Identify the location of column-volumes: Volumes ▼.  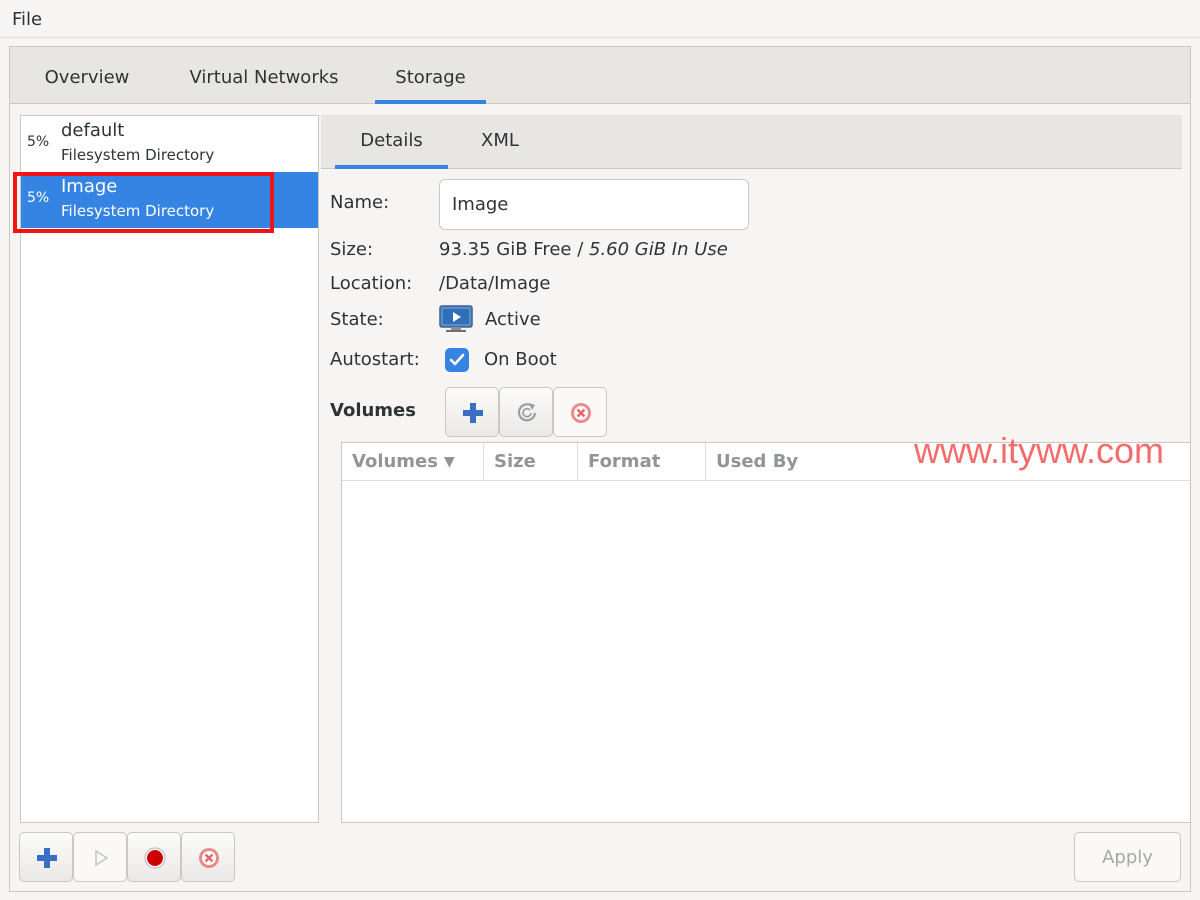
(413, 462).